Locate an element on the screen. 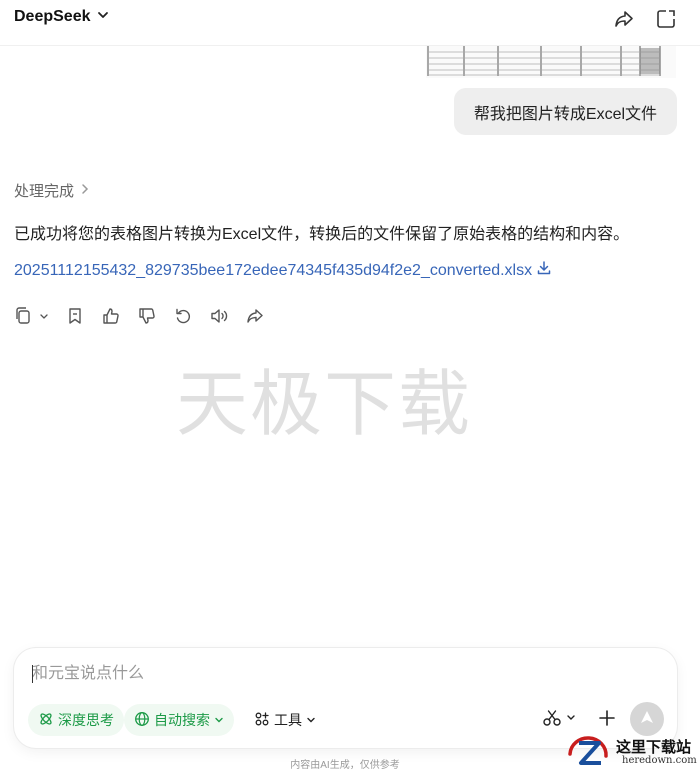  top-bar: DeepSeek is located at coordinates (350, 23).